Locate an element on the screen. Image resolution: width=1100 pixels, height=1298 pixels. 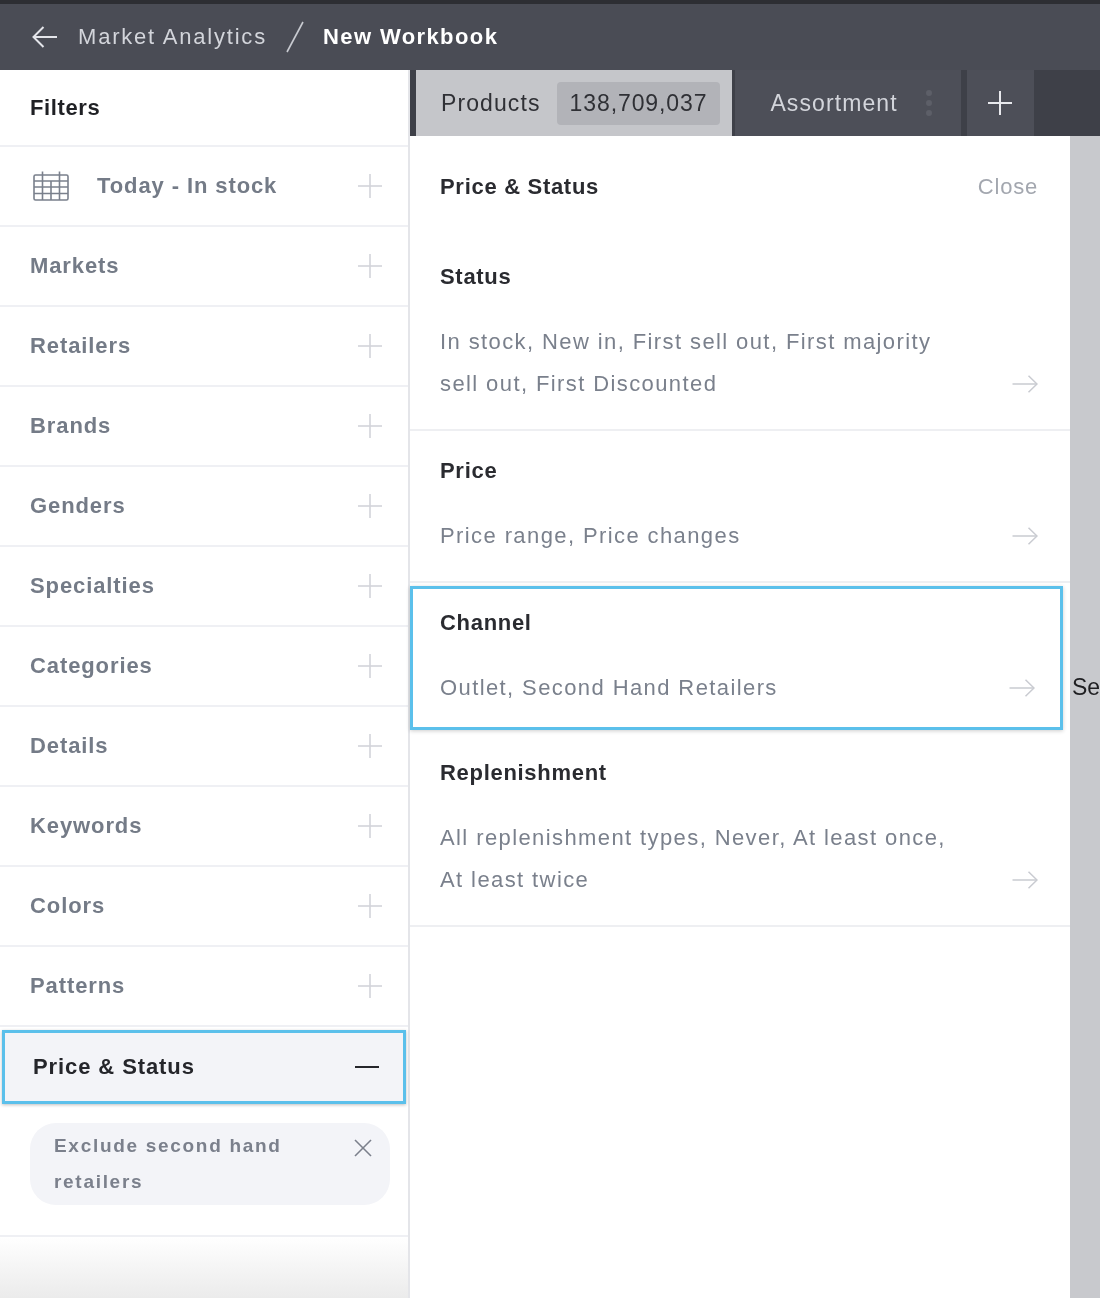
section-summary: Price range, Price changes is located at coordinates (590, 536).